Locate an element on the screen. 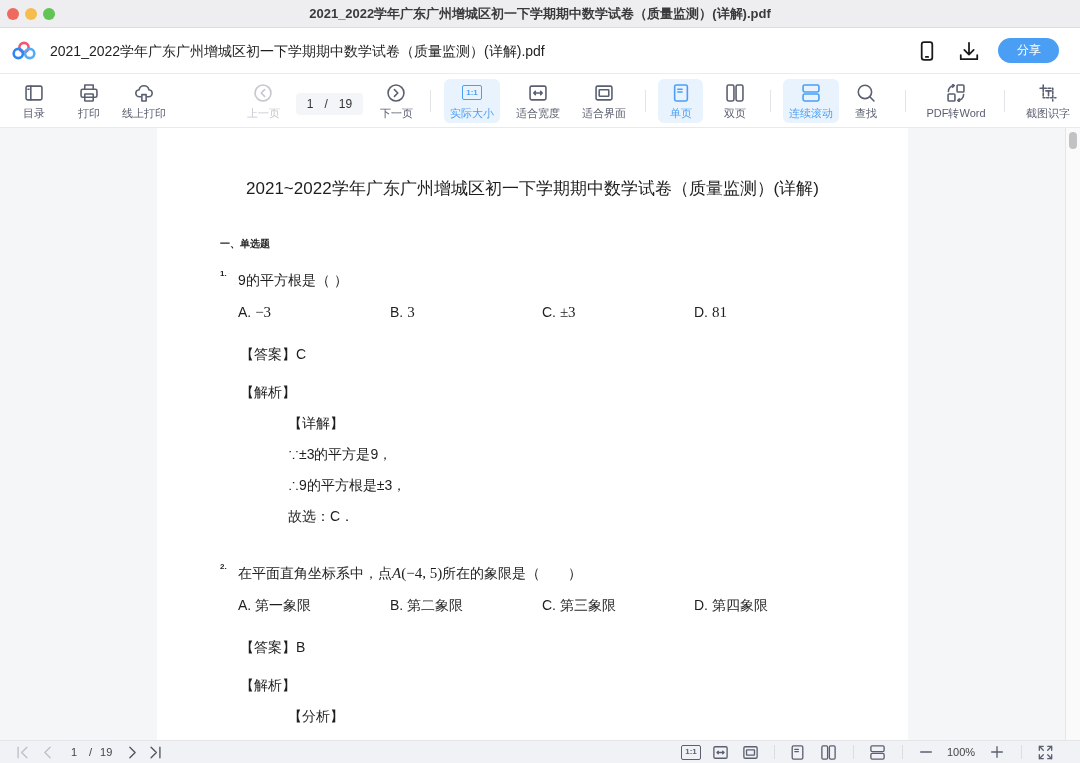  last-page-icon is located at coordinates (156, 752).